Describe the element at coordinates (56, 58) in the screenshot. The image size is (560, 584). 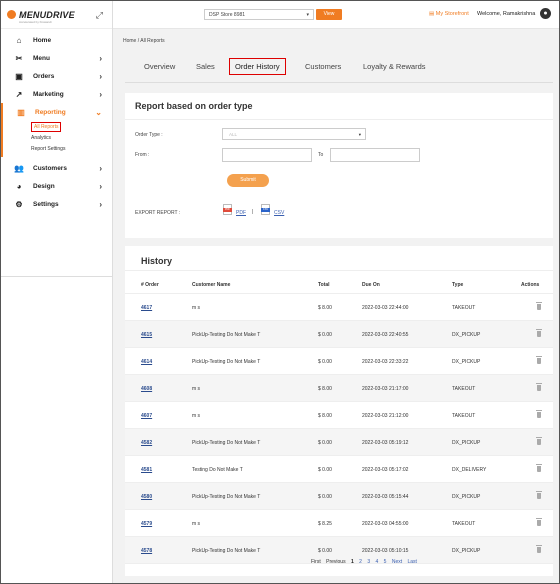
I see `sidebar-item-menu: ✂ Menu ›` at that location.